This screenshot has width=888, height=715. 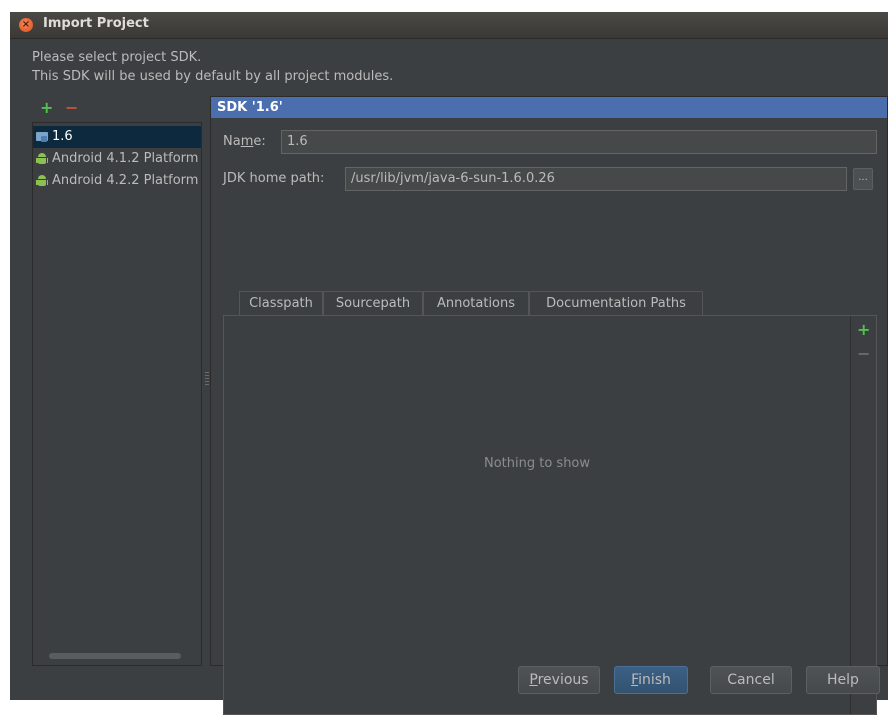 What do you see at coordinates (537, 463) in the screenshot?
I see `empty-text: Nothing to show` at bounding box center [537, 463].